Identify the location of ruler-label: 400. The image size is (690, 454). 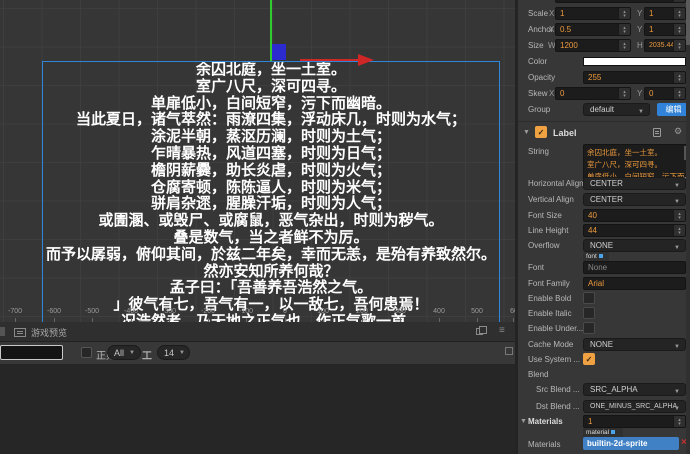
(439, 311).